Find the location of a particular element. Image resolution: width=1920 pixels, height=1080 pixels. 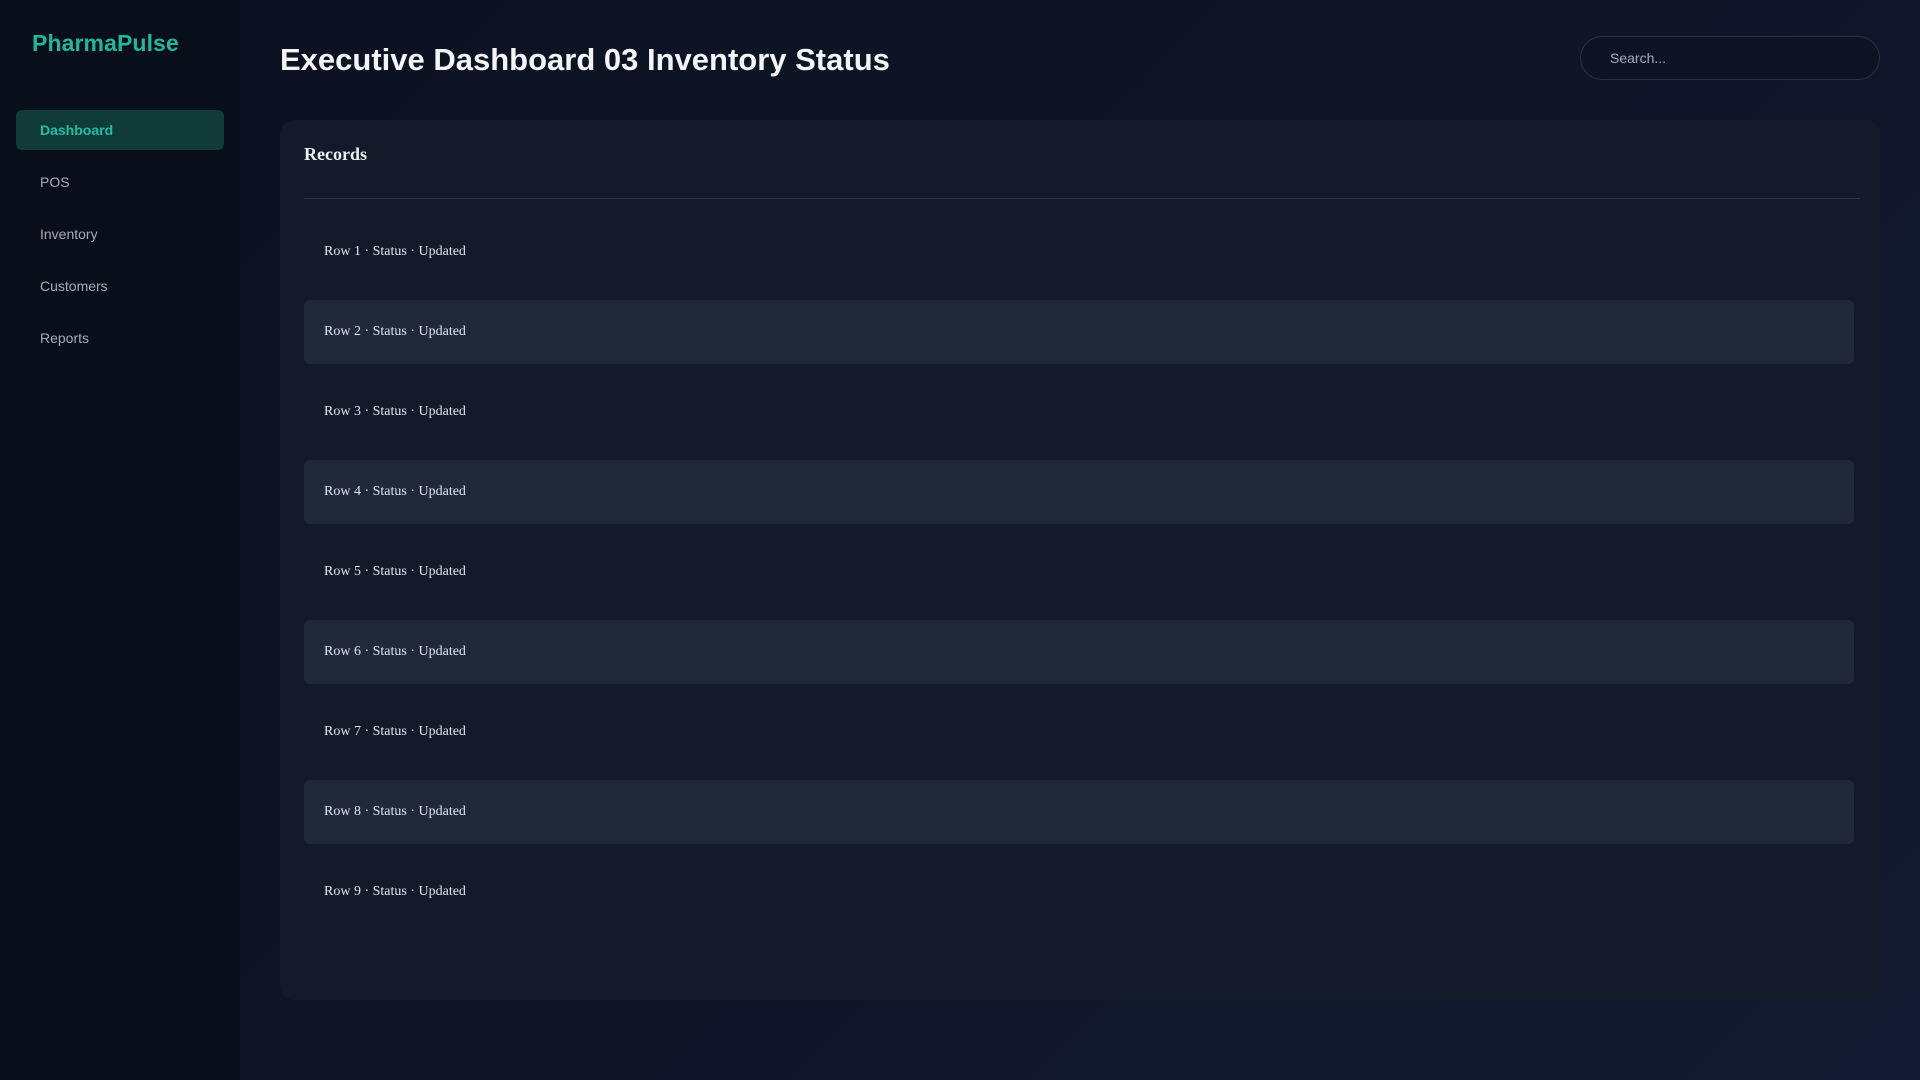

list-item: Row 8 · Status · Updated is located at coordinates (1079, 812).